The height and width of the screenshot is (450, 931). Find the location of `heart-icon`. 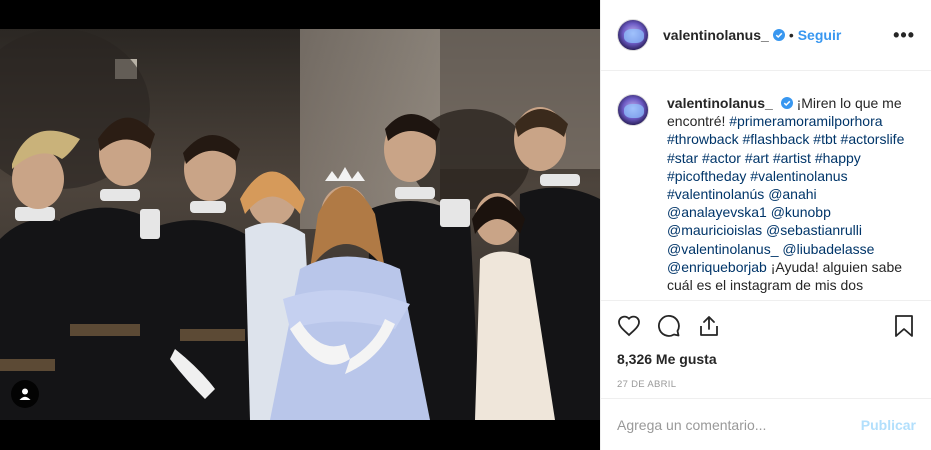

heart-icon is located at coordinates (629, 326).